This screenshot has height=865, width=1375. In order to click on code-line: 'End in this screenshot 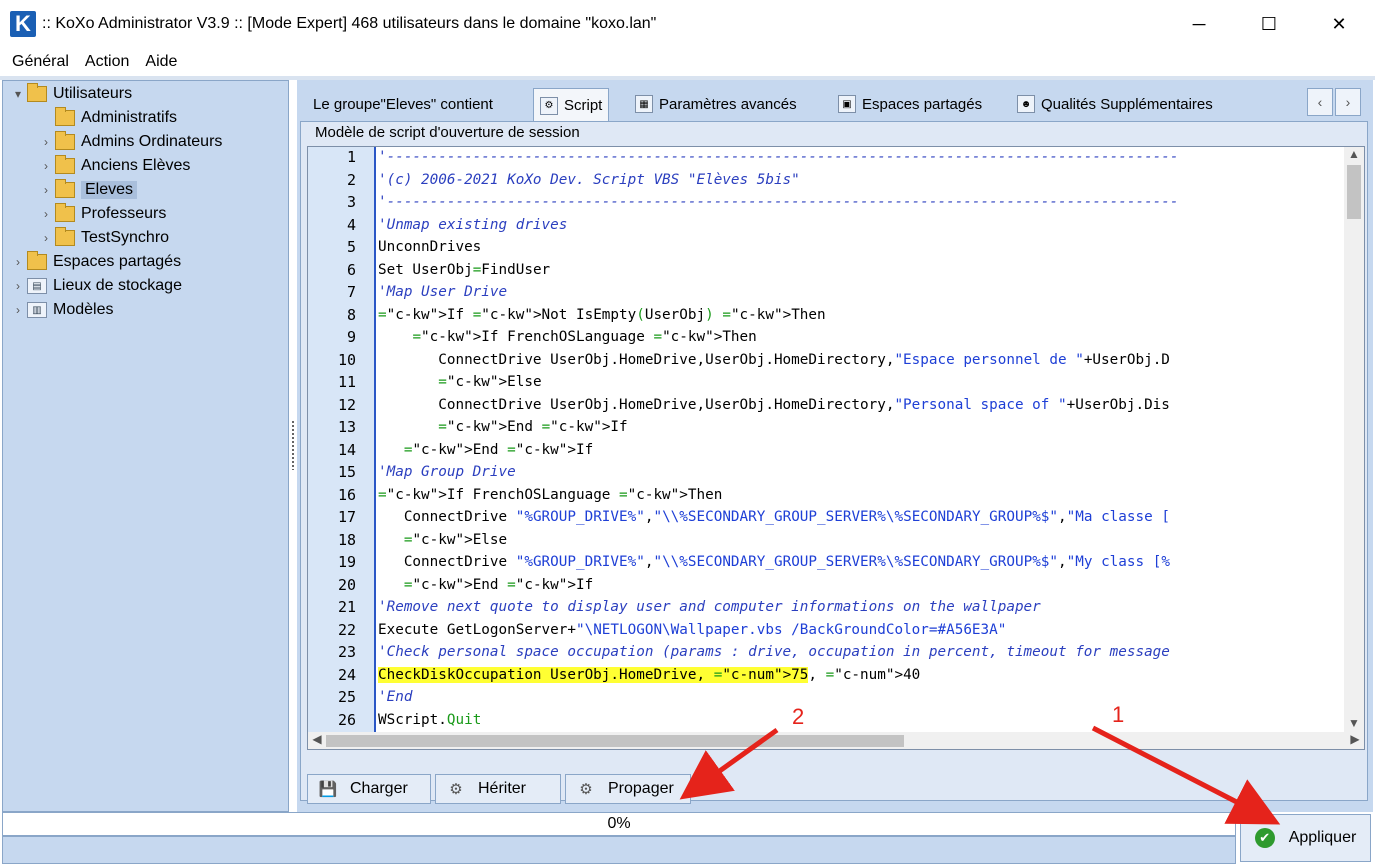, I will do `click(395, 697)`.